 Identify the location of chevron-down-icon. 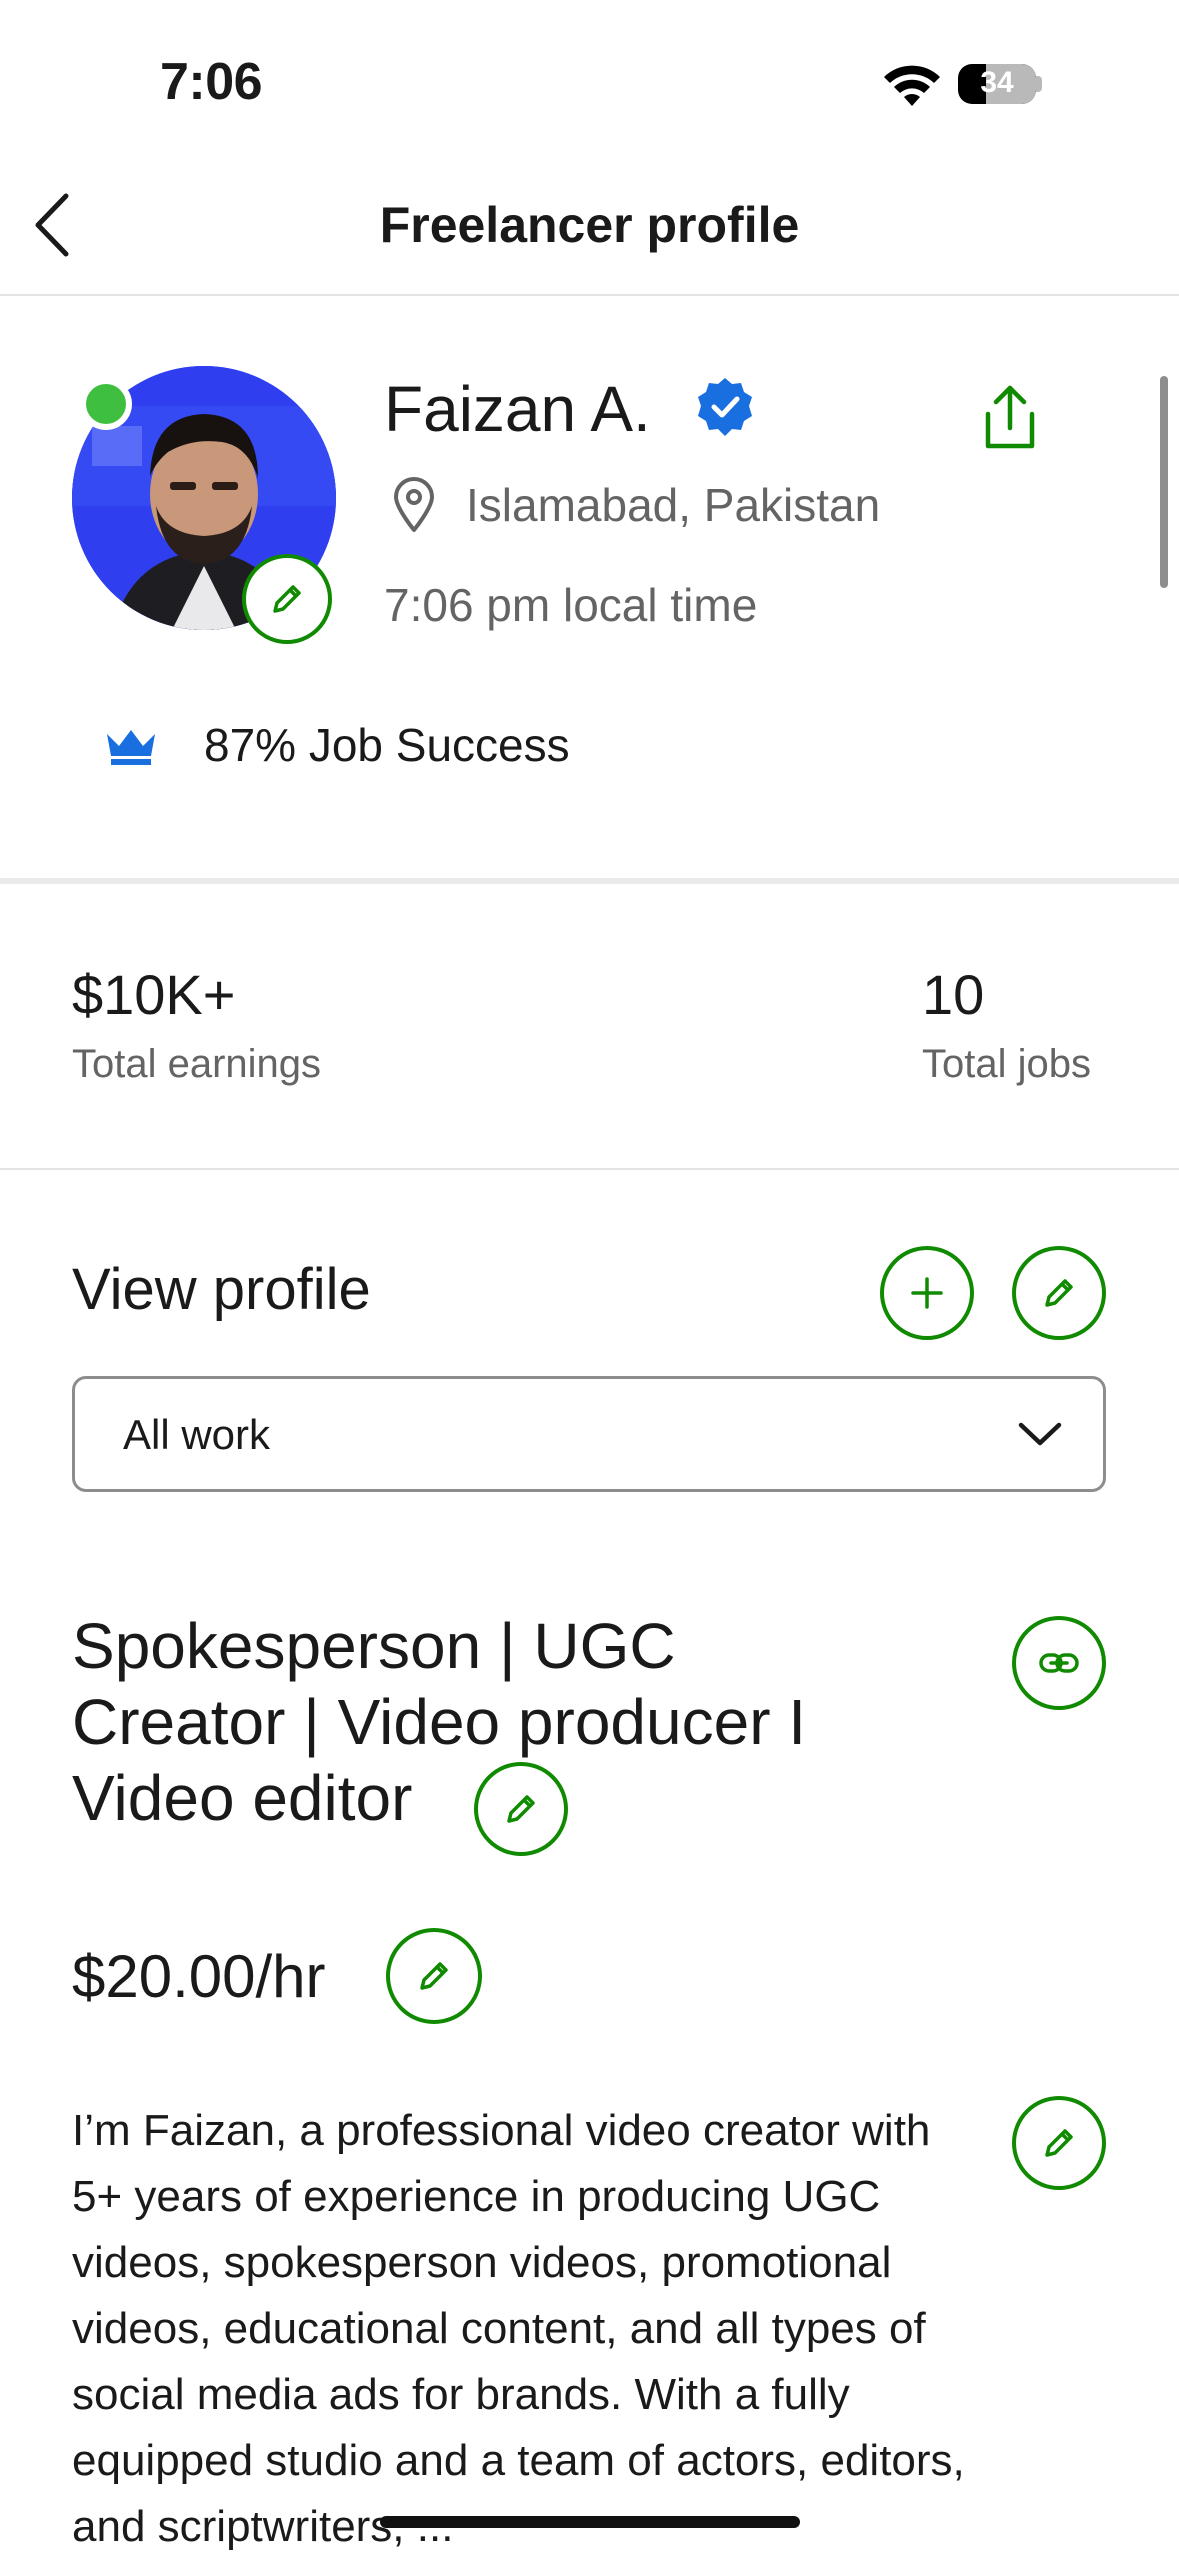
(1040, 1434).